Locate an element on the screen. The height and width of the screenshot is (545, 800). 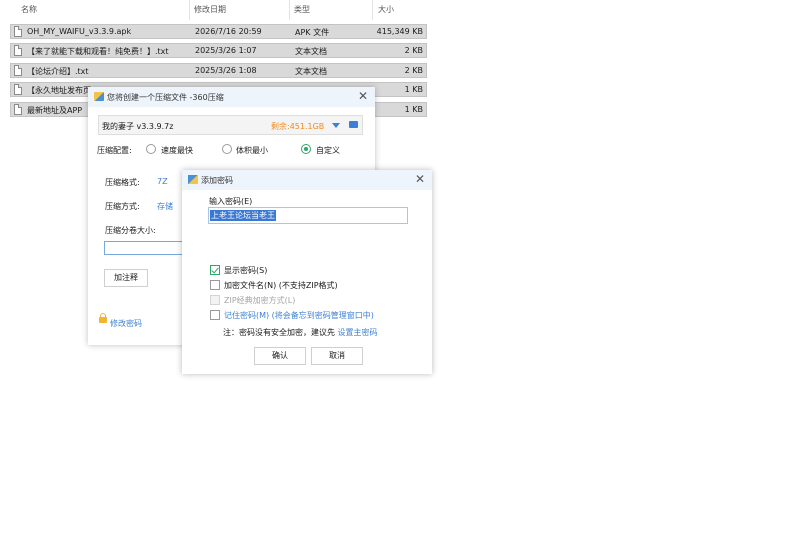
lock-icon is located at coordinates (103, 318).